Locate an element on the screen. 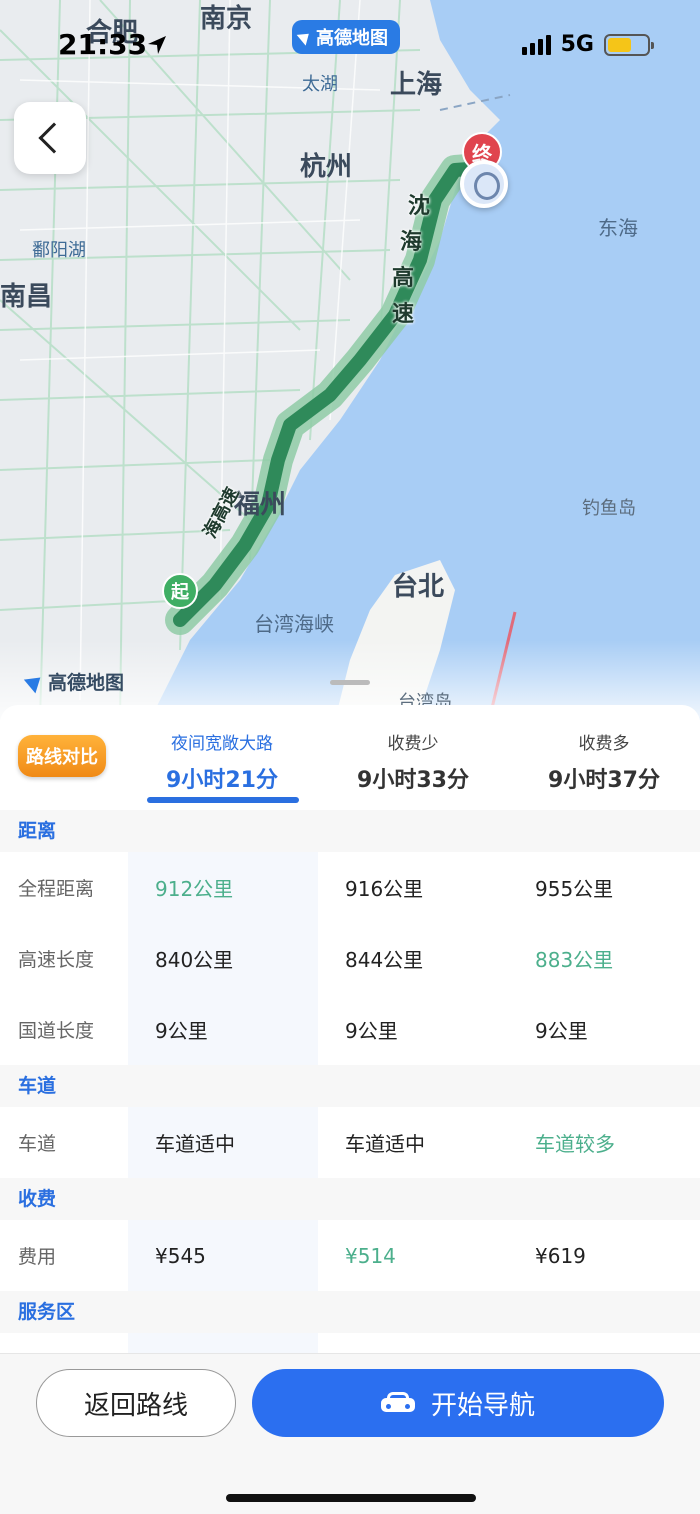 This screenshot has height=1514, width=700. city-label: 南京 is located at coordinates (226, 19).